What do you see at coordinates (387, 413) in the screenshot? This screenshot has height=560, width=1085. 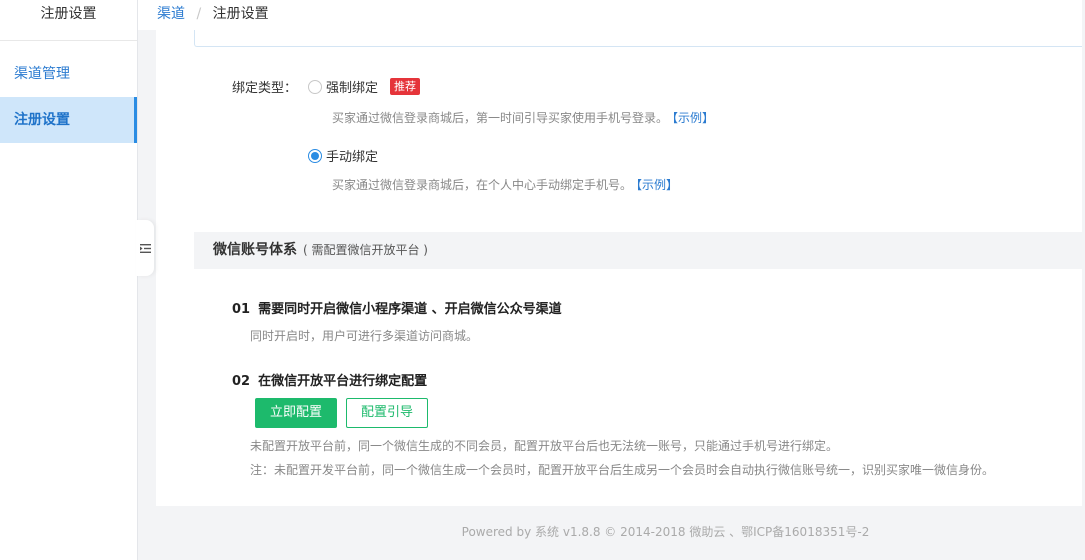 I see `config-guide-button: 配置引导` at bounding box center [387, 413].